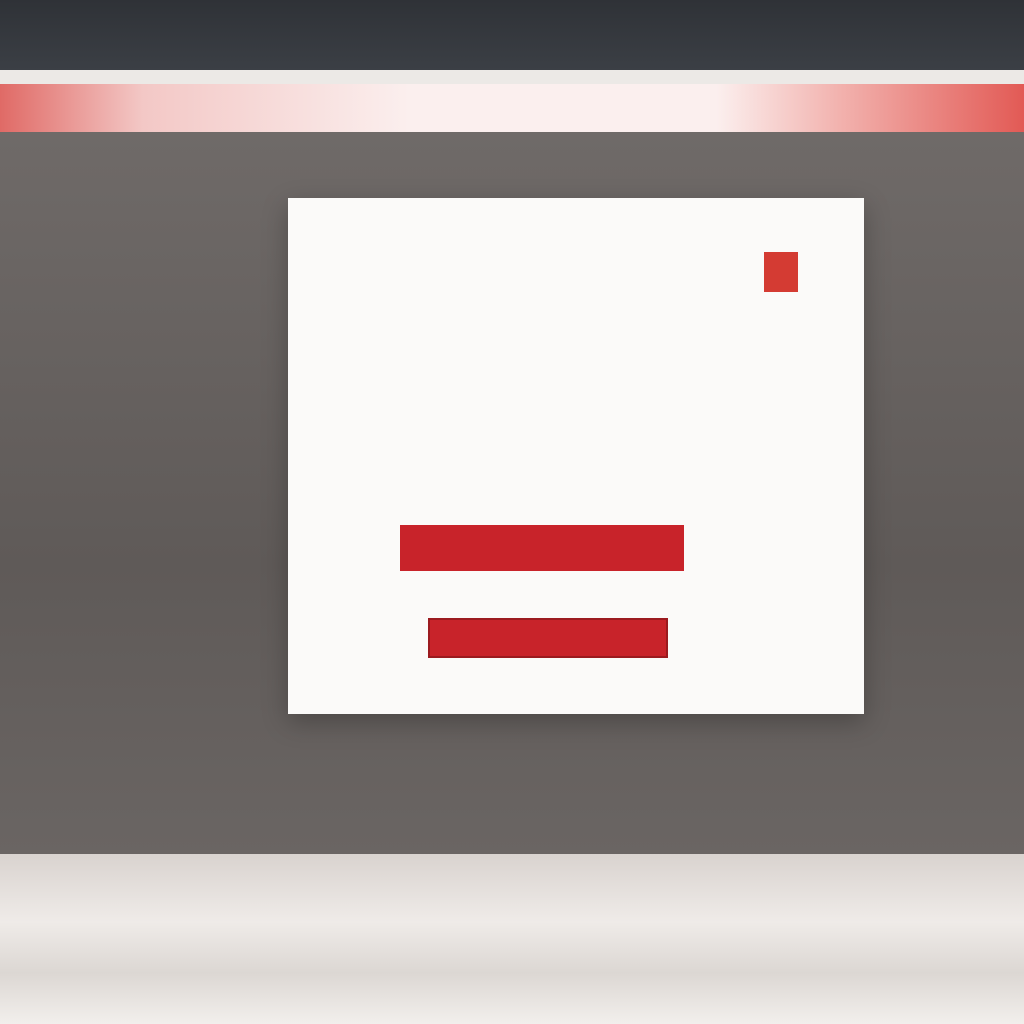 This screenshot has width=1024, height=1024. What do you see at coordinates (512, 108) in the screenshot?
I see `header-banner` at bounding box center [512, 108].